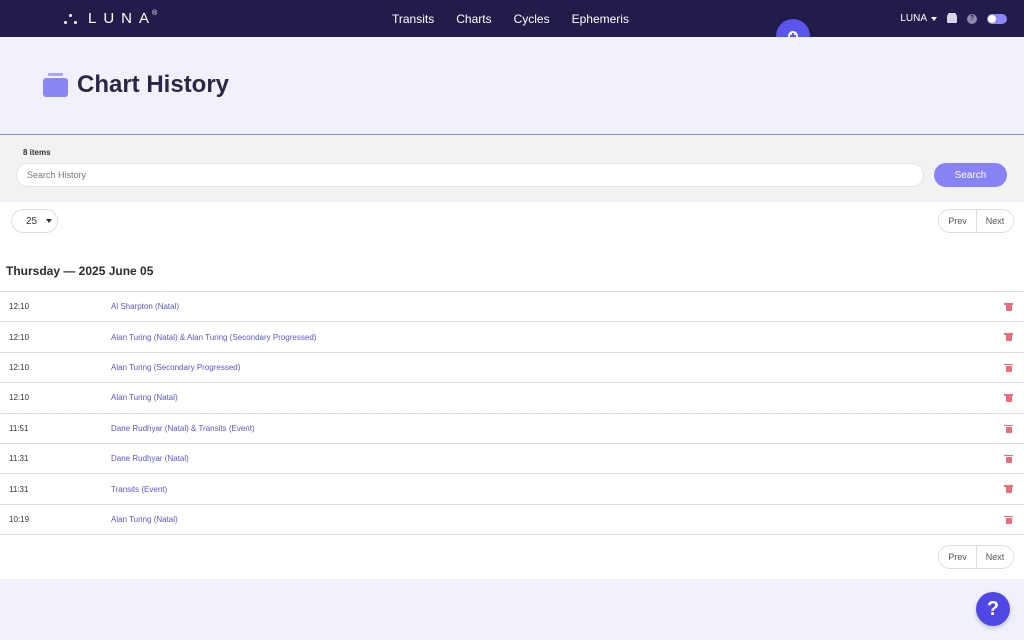  What do you see at coordinates (512, 489) in the screenshot?
I see `history-row: 11:31 Transits (Event)` at bounding box center [512, 489].